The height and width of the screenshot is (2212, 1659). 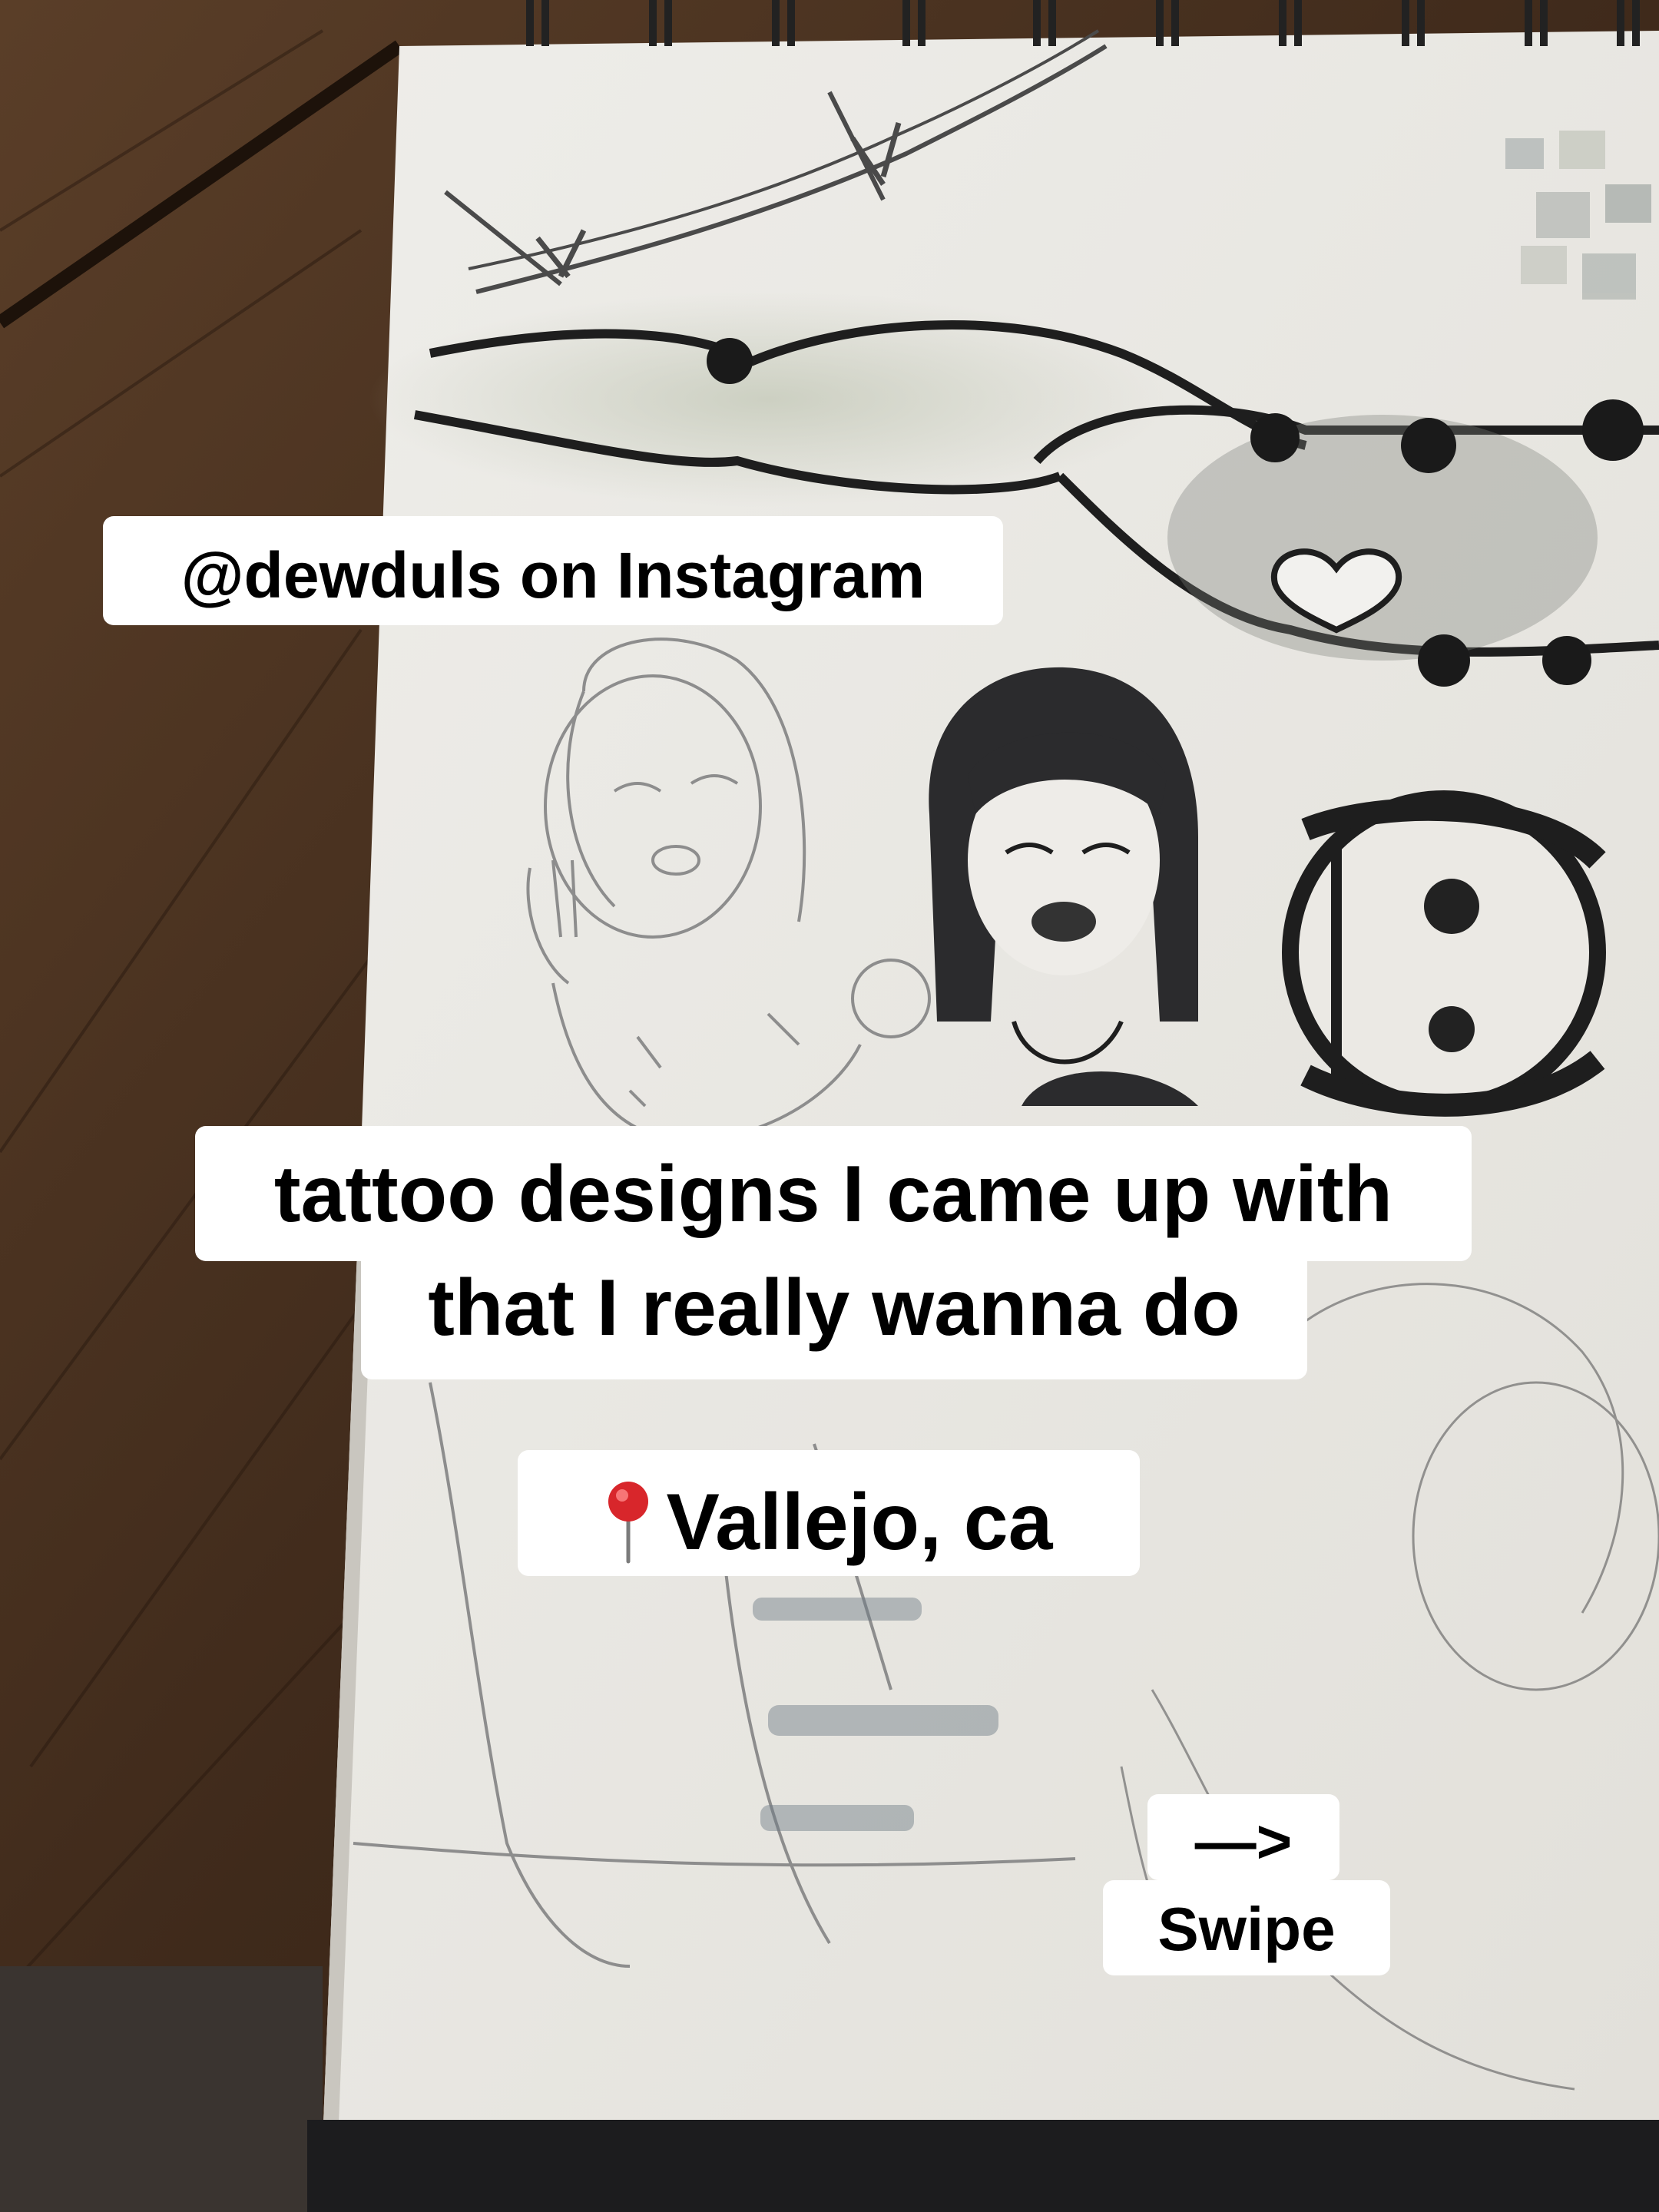 I want to click on swipe-arrow-caption: —>, so click(x=1243, y=1837).